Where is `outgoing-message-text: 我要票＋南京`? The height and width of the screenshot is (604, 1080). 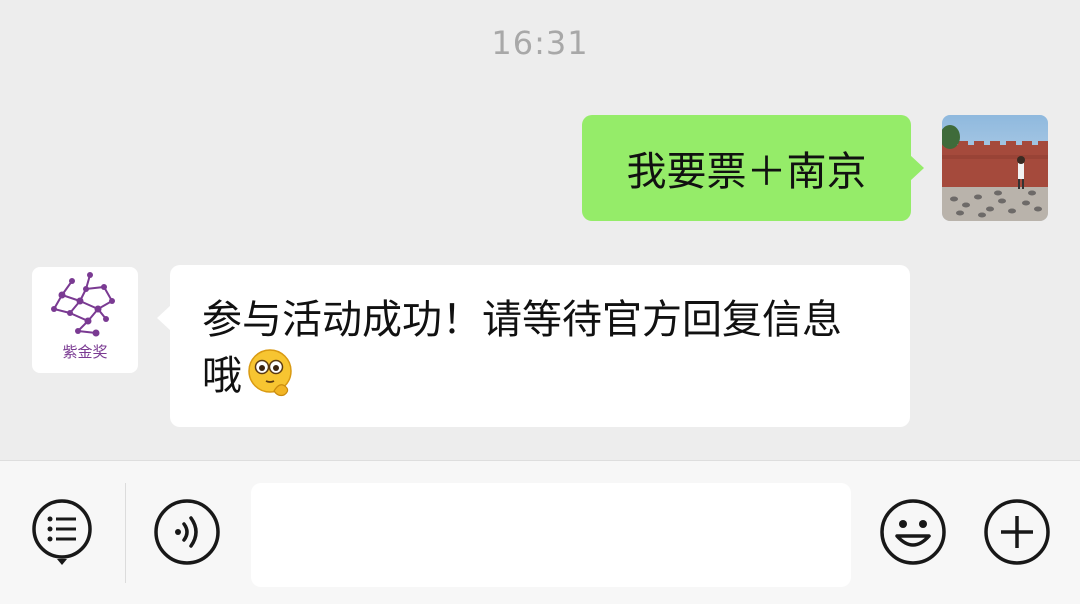 outgoing-message-text: 我要票＋南京 is located at coordinates (746, 172).